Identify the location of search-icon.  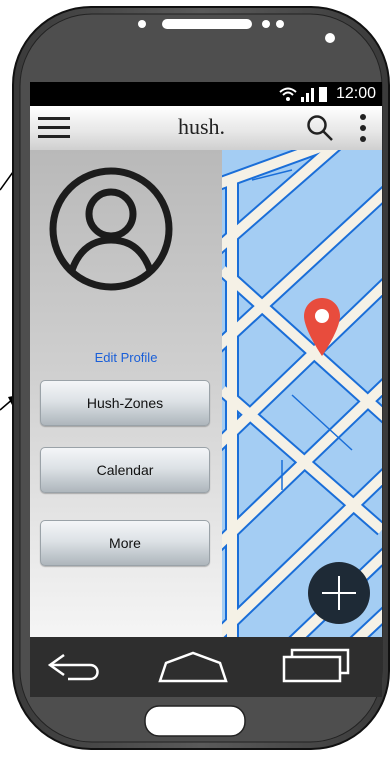
(320, 128).